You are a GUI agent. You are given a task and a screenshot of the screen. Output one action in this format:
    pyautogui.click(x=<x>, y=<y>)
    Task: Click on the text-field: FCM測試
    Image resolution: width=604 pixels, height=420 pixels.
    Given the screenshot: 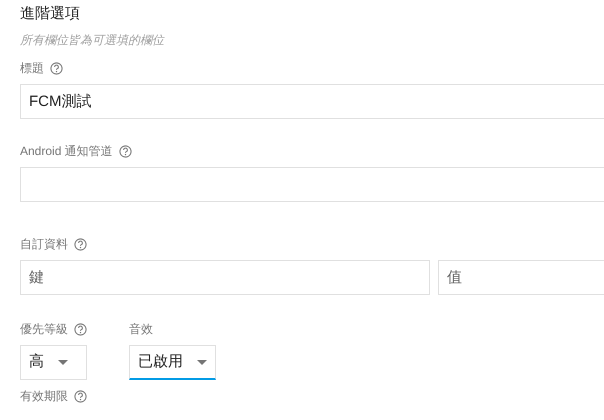 What is the action you would take?
    pyautogui.click(x=312, y=101)
    